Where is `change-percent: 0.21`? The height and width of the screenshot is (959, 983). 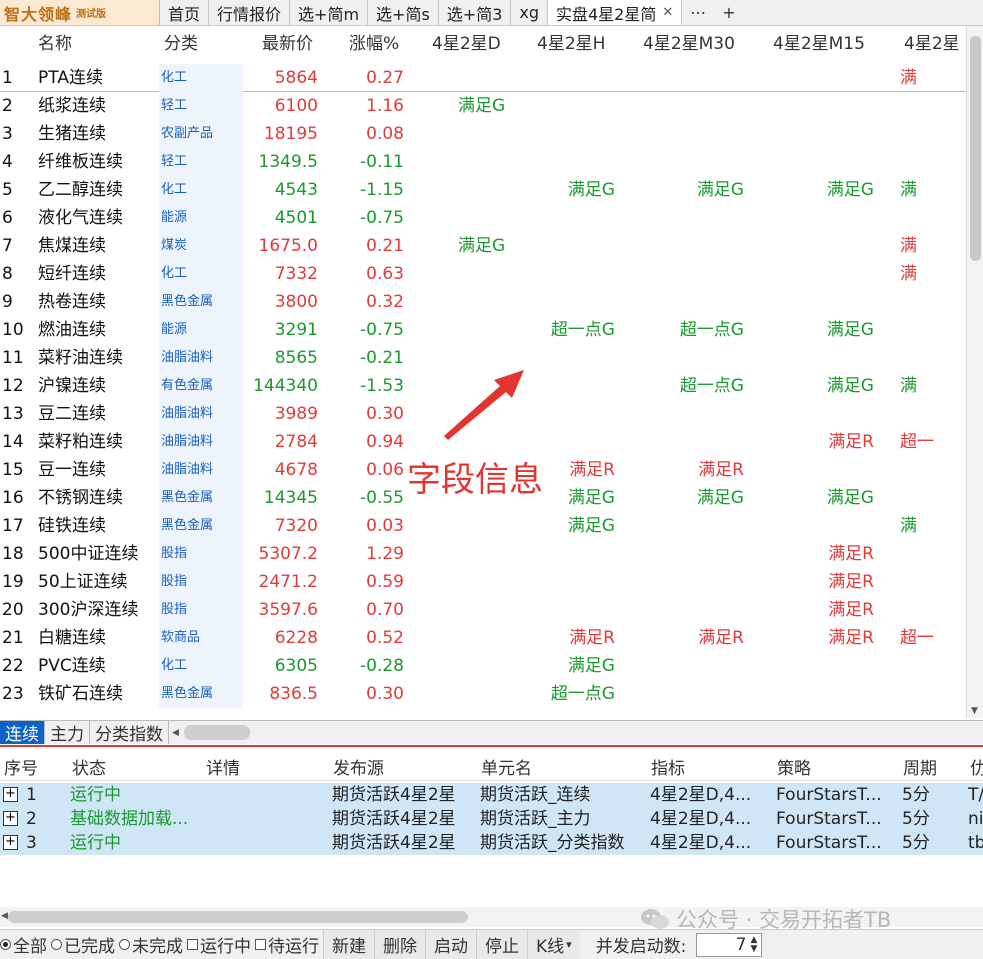
change-percent: 0.21 is located at coordinates (385, 246).